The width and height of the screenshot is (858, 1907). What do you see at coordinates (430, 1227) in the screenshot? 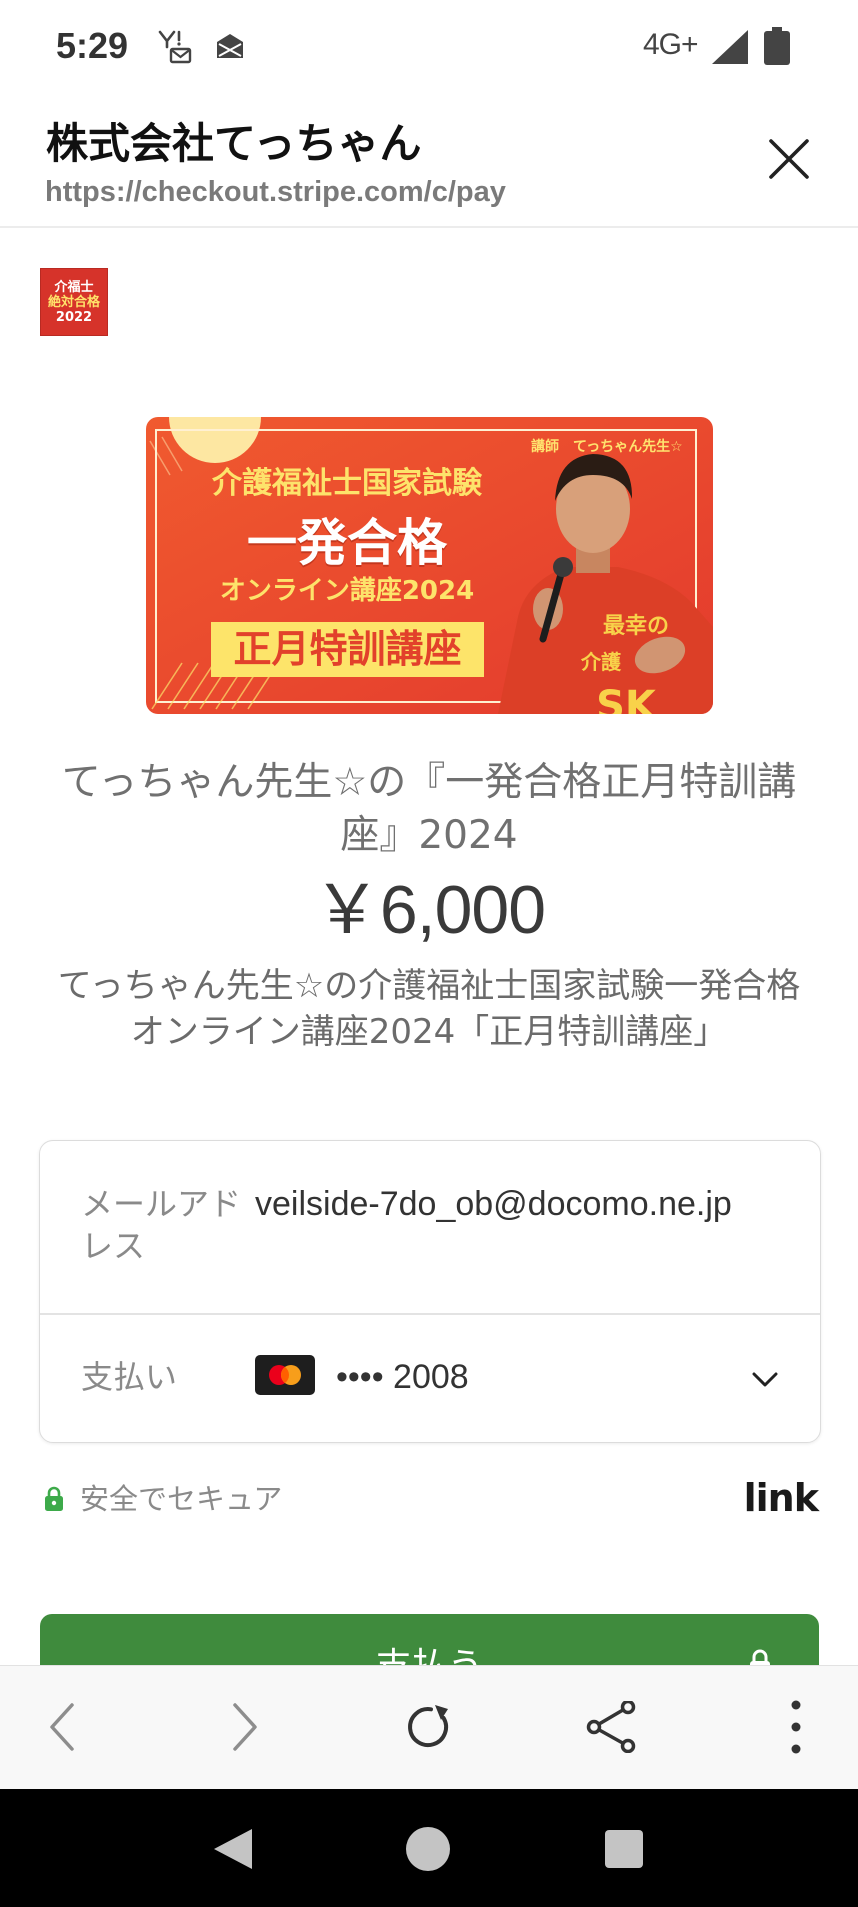
I see `email-field: メールアドレス veilside-7do_ob@docomo.ne.jp` at bounding box center [430, 1227].